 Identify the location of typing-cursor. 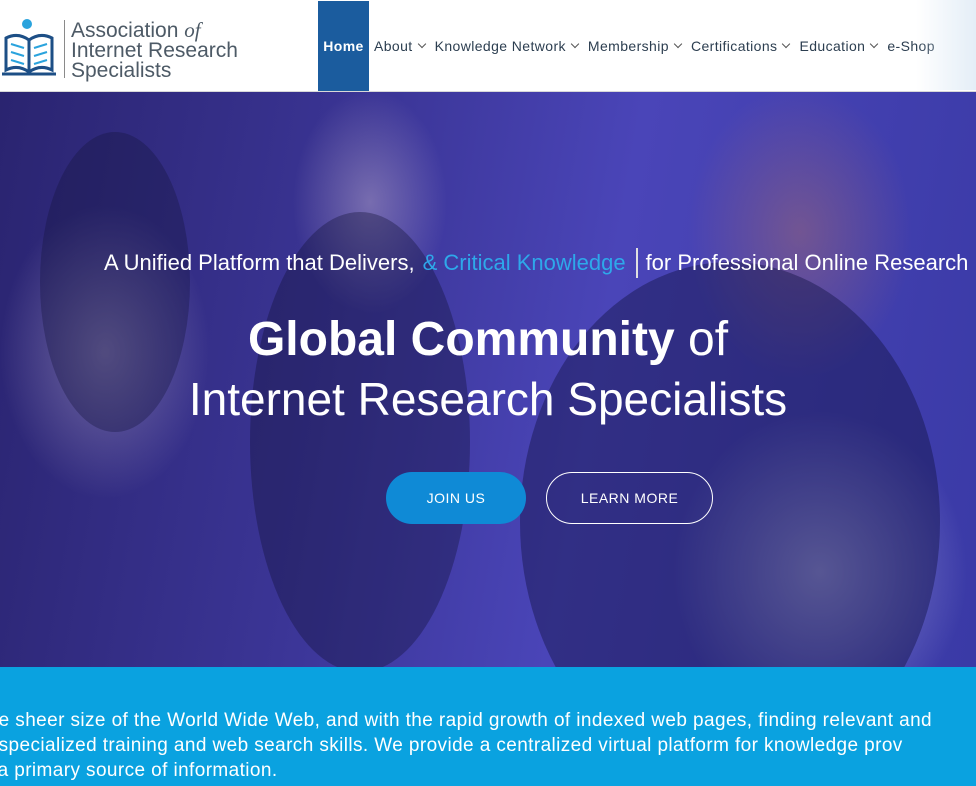
(636, 263).